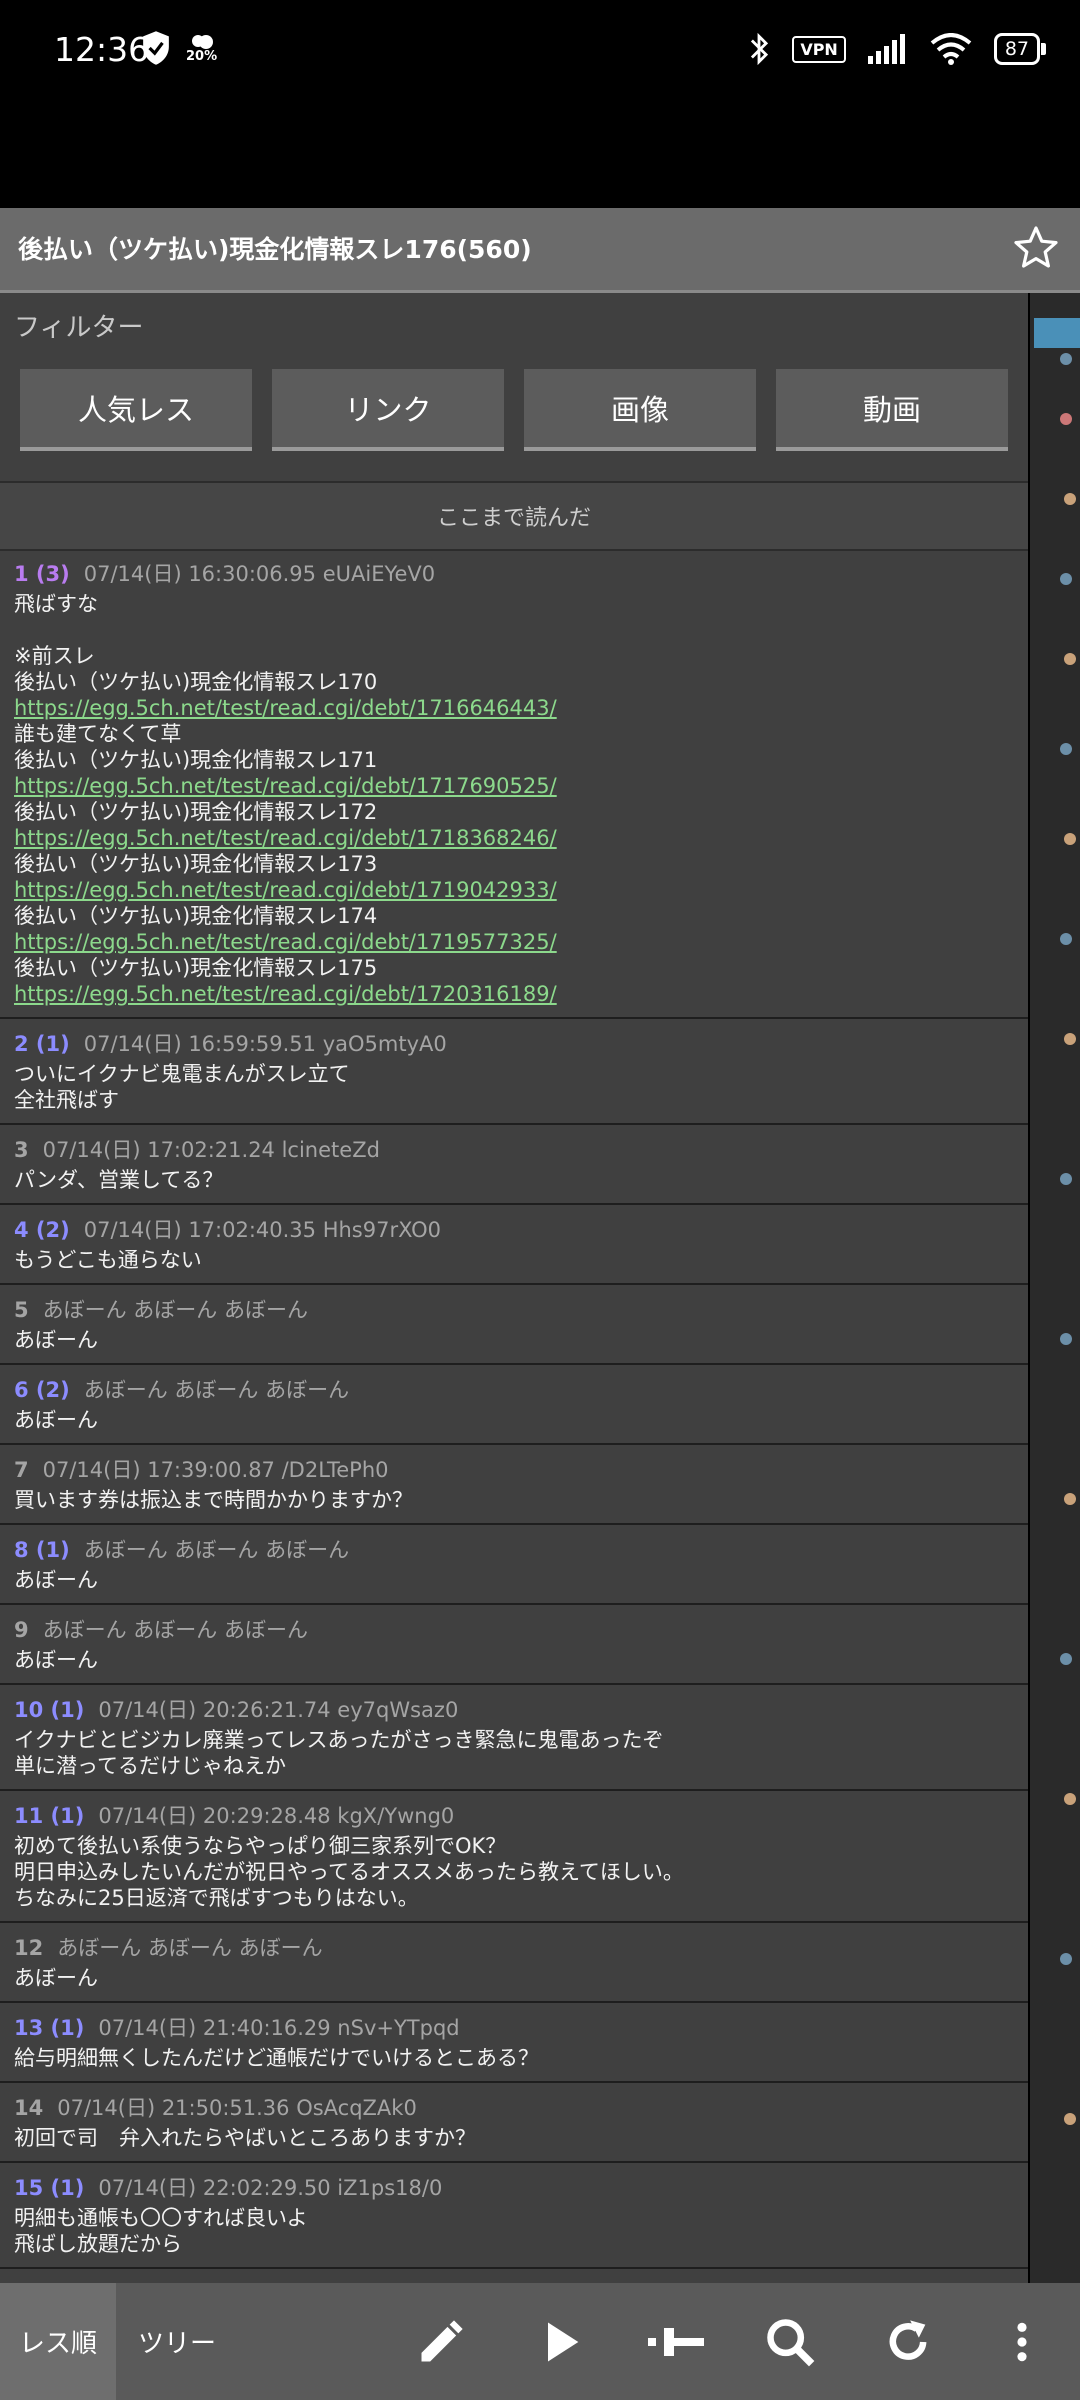  What do you see at coordinates (892, 410) in the screenshot?
I see `filter-video-button: 動画` at bounding box center [892, 410].